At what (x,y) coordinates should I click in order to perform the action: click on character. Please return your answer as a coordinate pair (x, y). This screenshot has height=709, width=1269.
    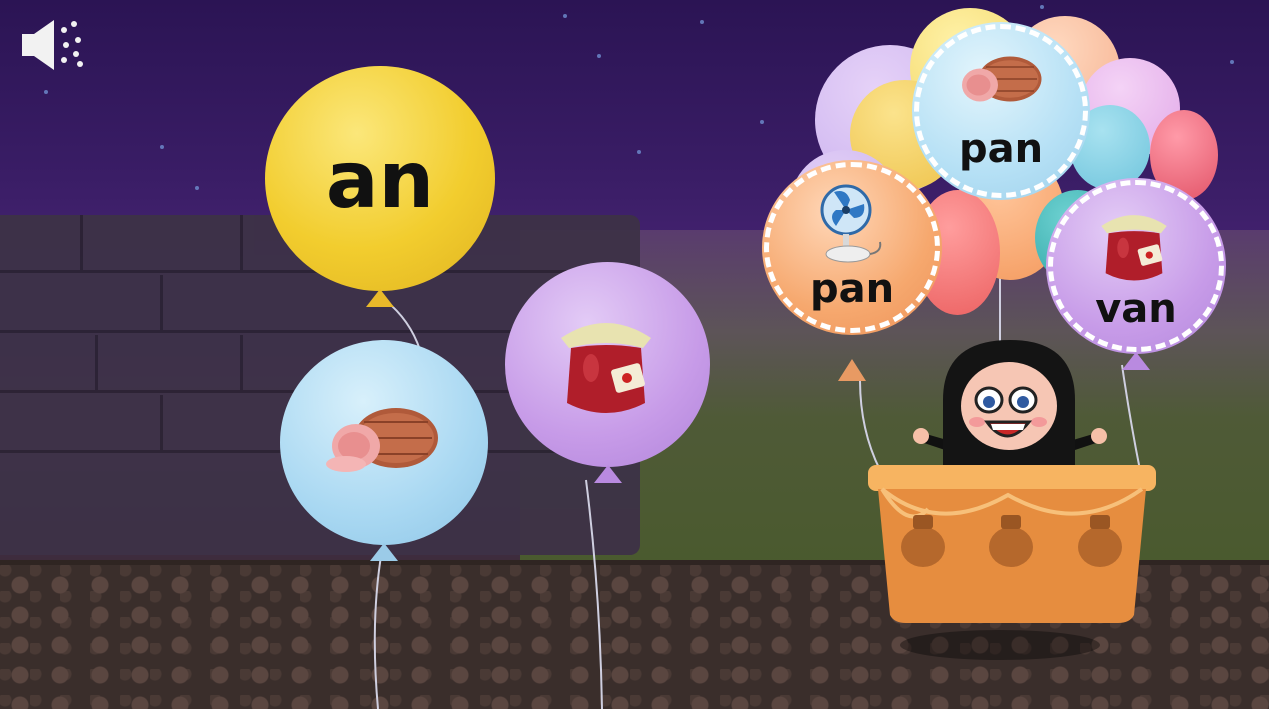
    Looking at the image, I should click on (1010, 405).